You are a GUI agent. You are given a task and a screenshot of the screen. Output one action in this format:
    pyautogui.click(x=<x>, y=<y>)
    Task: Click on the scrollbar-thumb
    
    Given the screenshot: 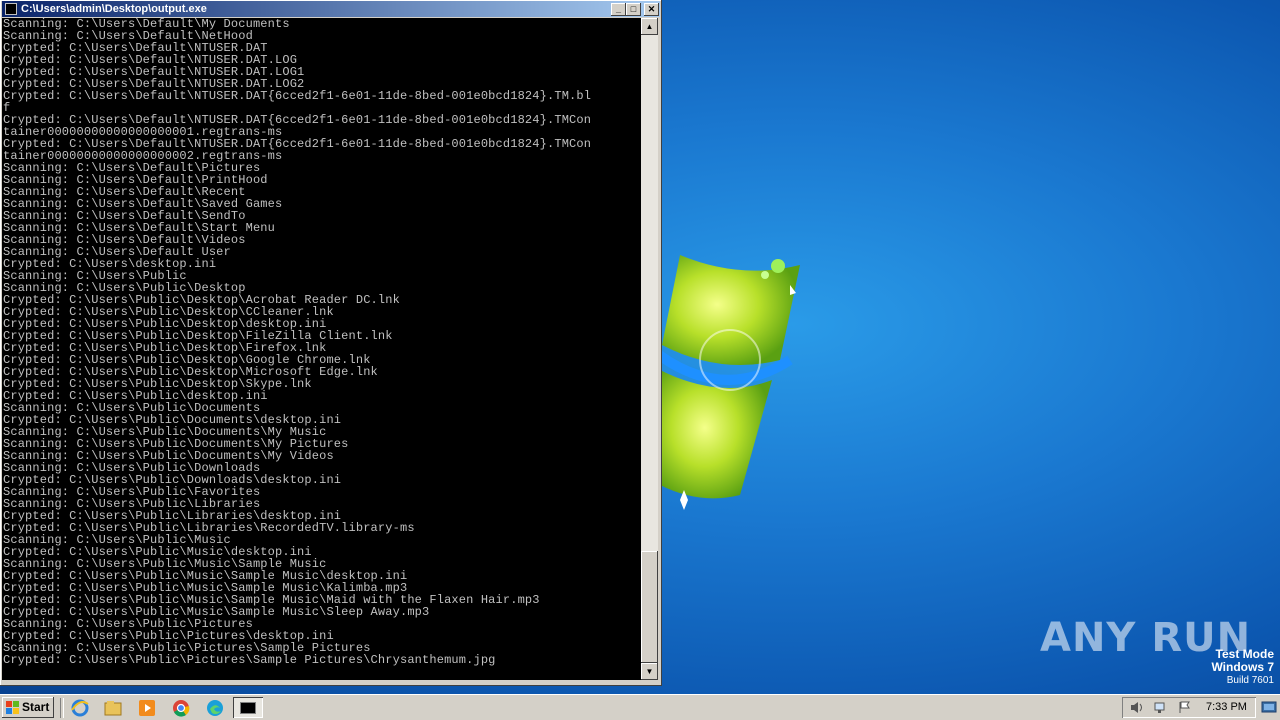 What is the action you would take?
    pyautogui.click(x=649, y=607)
    